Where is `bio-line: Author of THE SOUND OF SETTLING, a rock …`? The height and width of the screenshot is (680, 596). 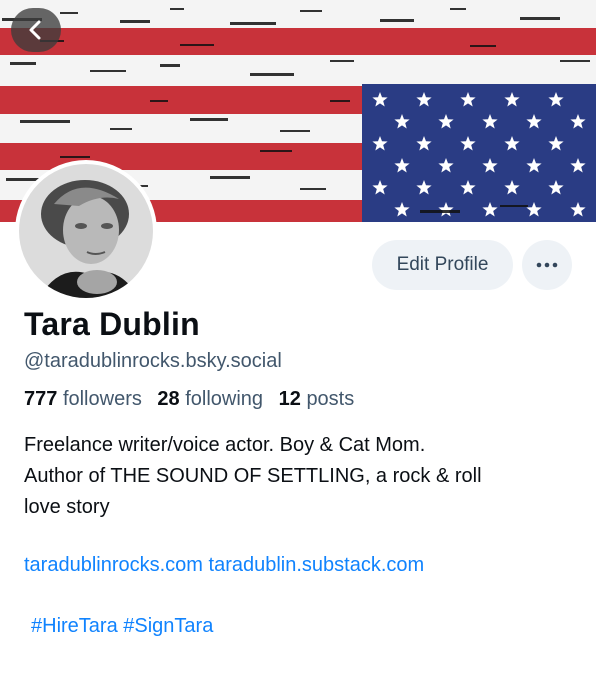 bio-line: Author of THE SOUND OF SETTLING, a rock … is located at coordinates (253, 476).